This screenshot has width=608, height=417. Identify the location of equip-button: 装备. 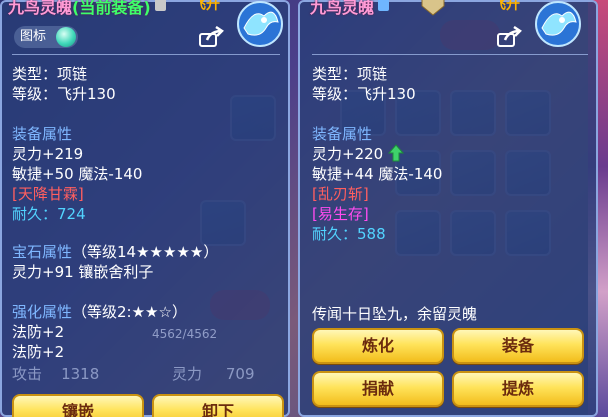
(518, 346).